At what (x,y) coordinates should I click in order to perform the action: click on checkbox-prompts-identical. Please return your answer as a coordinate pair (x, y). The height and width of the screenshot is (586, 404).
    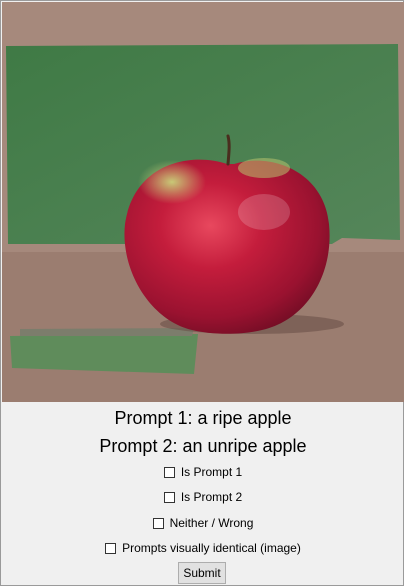
    Looking at the image, I should click on (111, 548).